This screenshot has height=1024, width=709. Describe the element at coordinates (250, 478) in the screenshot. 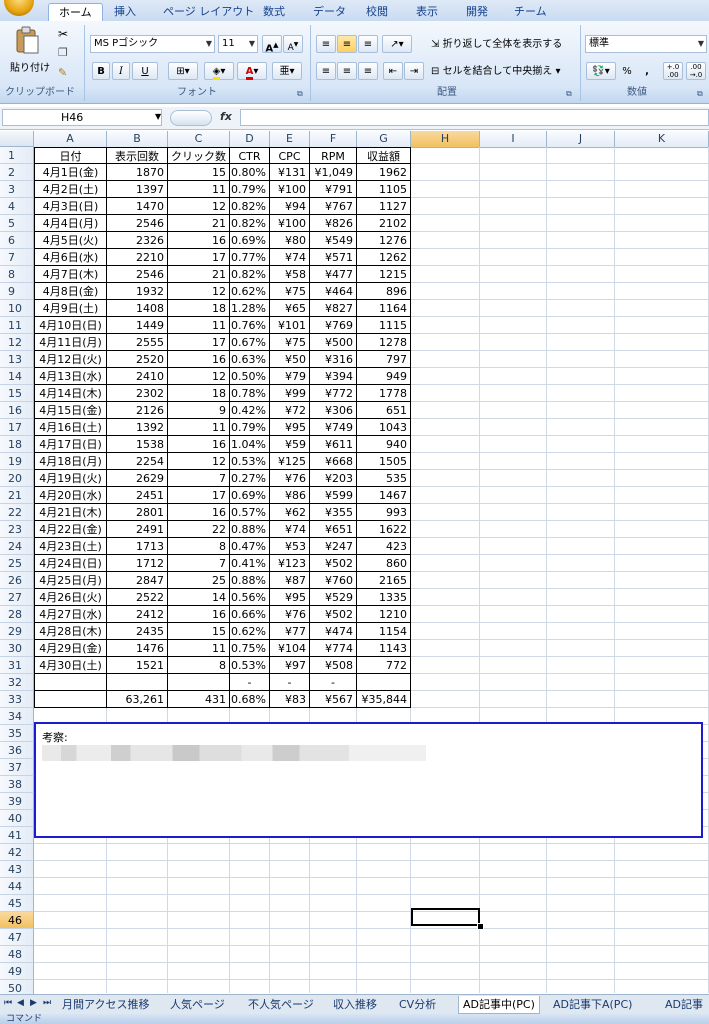

I see `table-cell: 0.27%` at that location.